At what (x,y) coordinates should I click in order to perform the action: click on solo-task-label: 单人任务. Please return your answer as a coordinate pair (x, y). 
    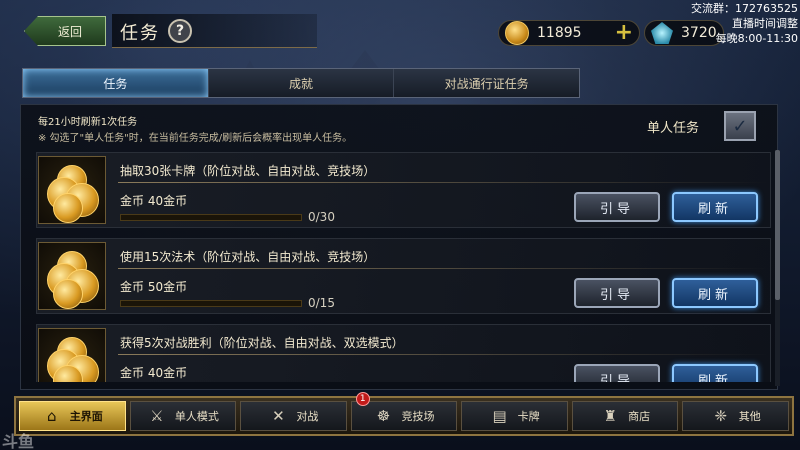
    Looking at the image, I should click on (673, 128).